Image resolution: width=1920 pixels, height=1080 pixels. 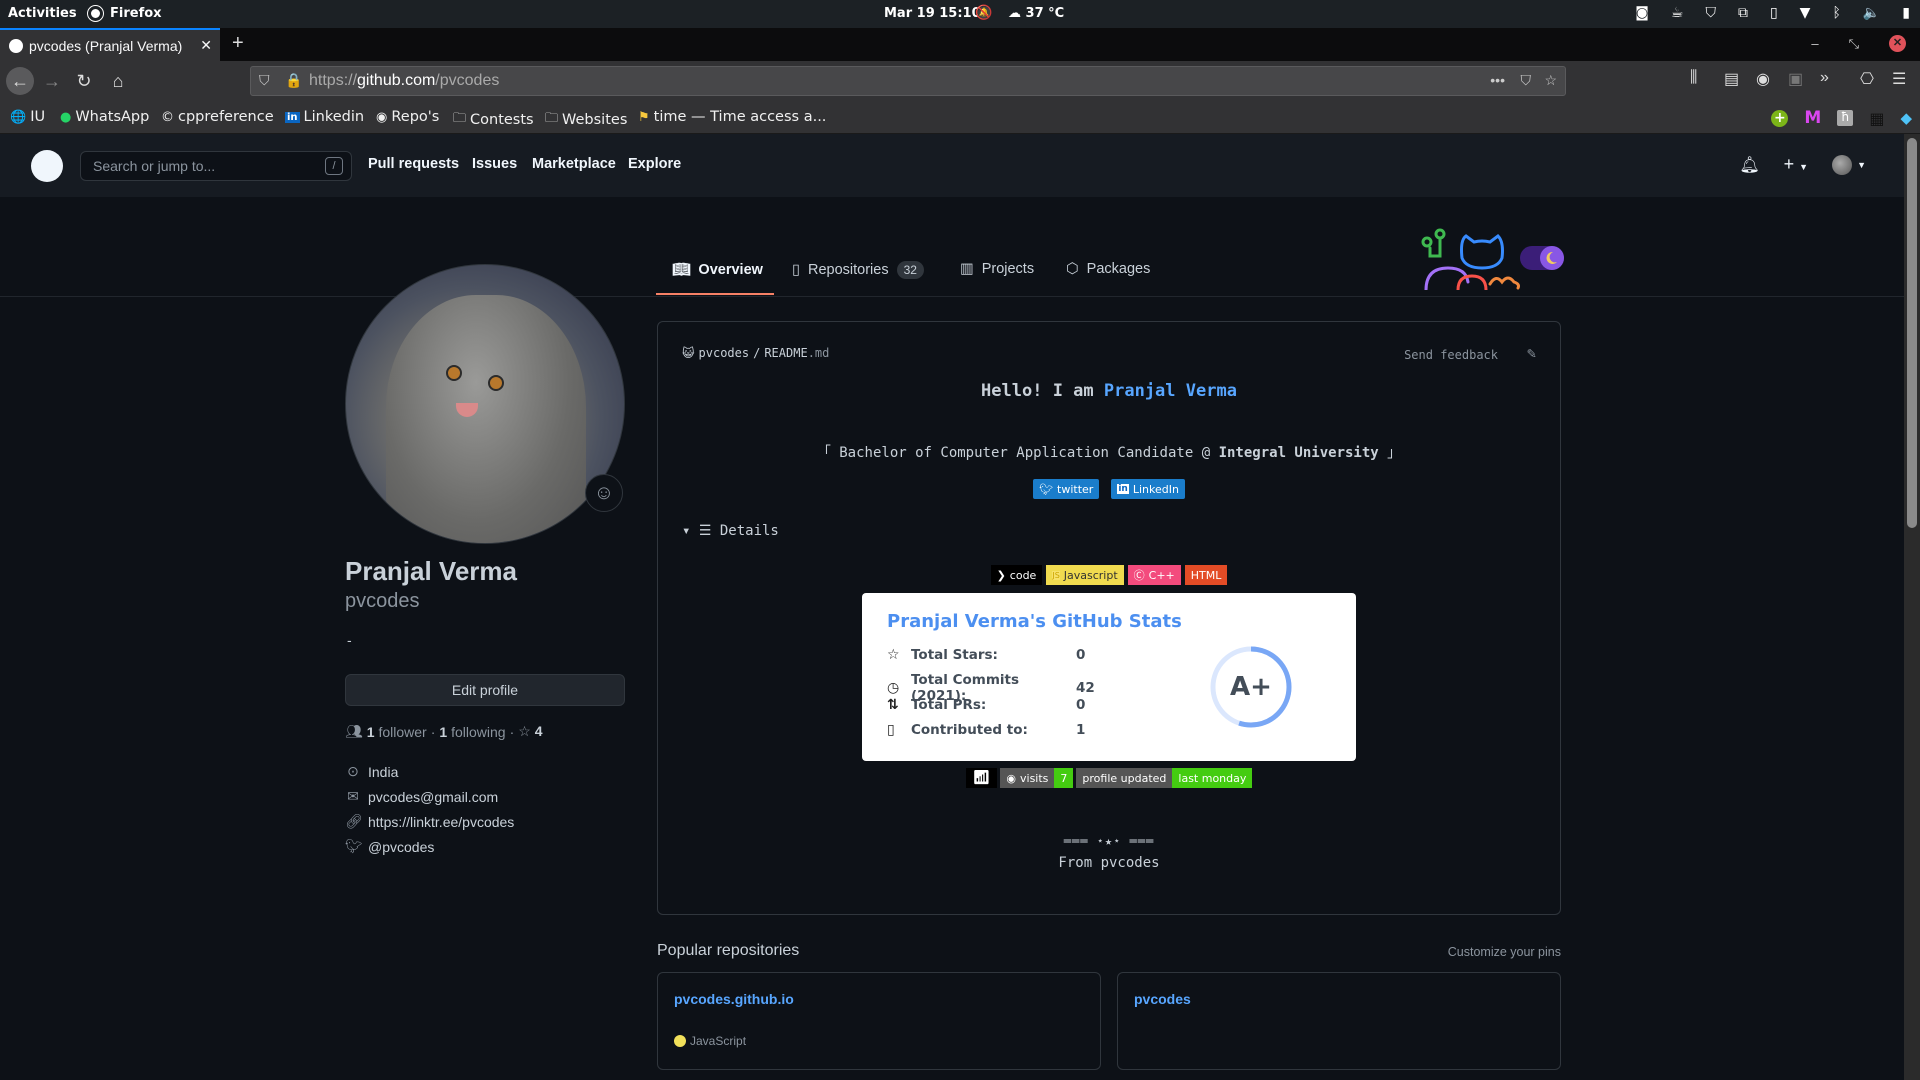 I want to click on bookmark-star-icon: ☆, so click(x=1550, y=80).